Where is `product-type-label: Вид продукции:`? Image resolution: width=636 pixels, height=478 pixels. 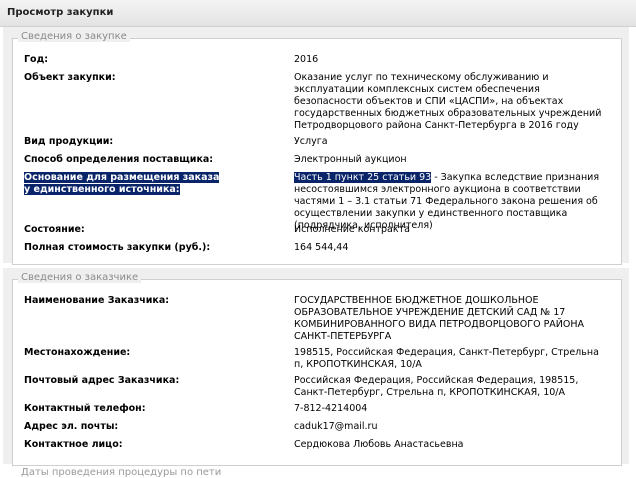 product-type-label: Вид продукции: is located at coordinates (69, 141).